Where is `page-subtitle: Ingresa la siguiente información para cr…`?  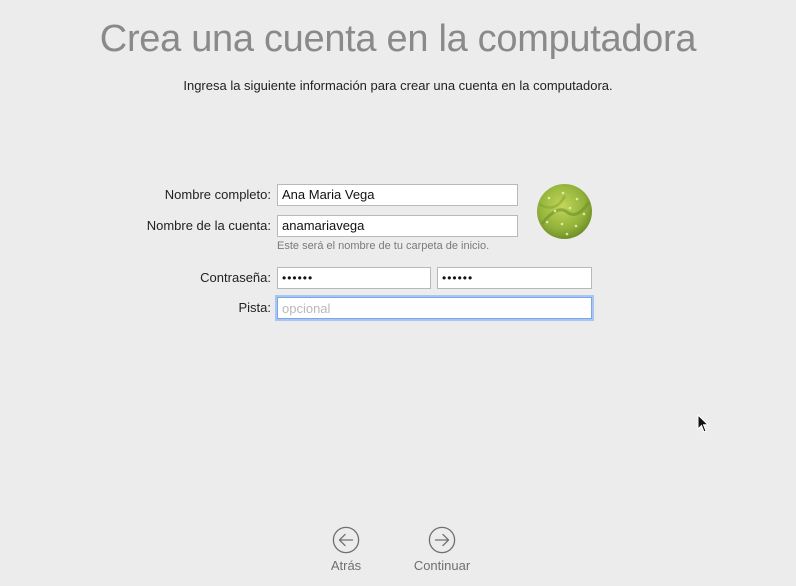 page-subtitle: Ingresa la siguiente información para cr… is located at coordinates (398, 85).